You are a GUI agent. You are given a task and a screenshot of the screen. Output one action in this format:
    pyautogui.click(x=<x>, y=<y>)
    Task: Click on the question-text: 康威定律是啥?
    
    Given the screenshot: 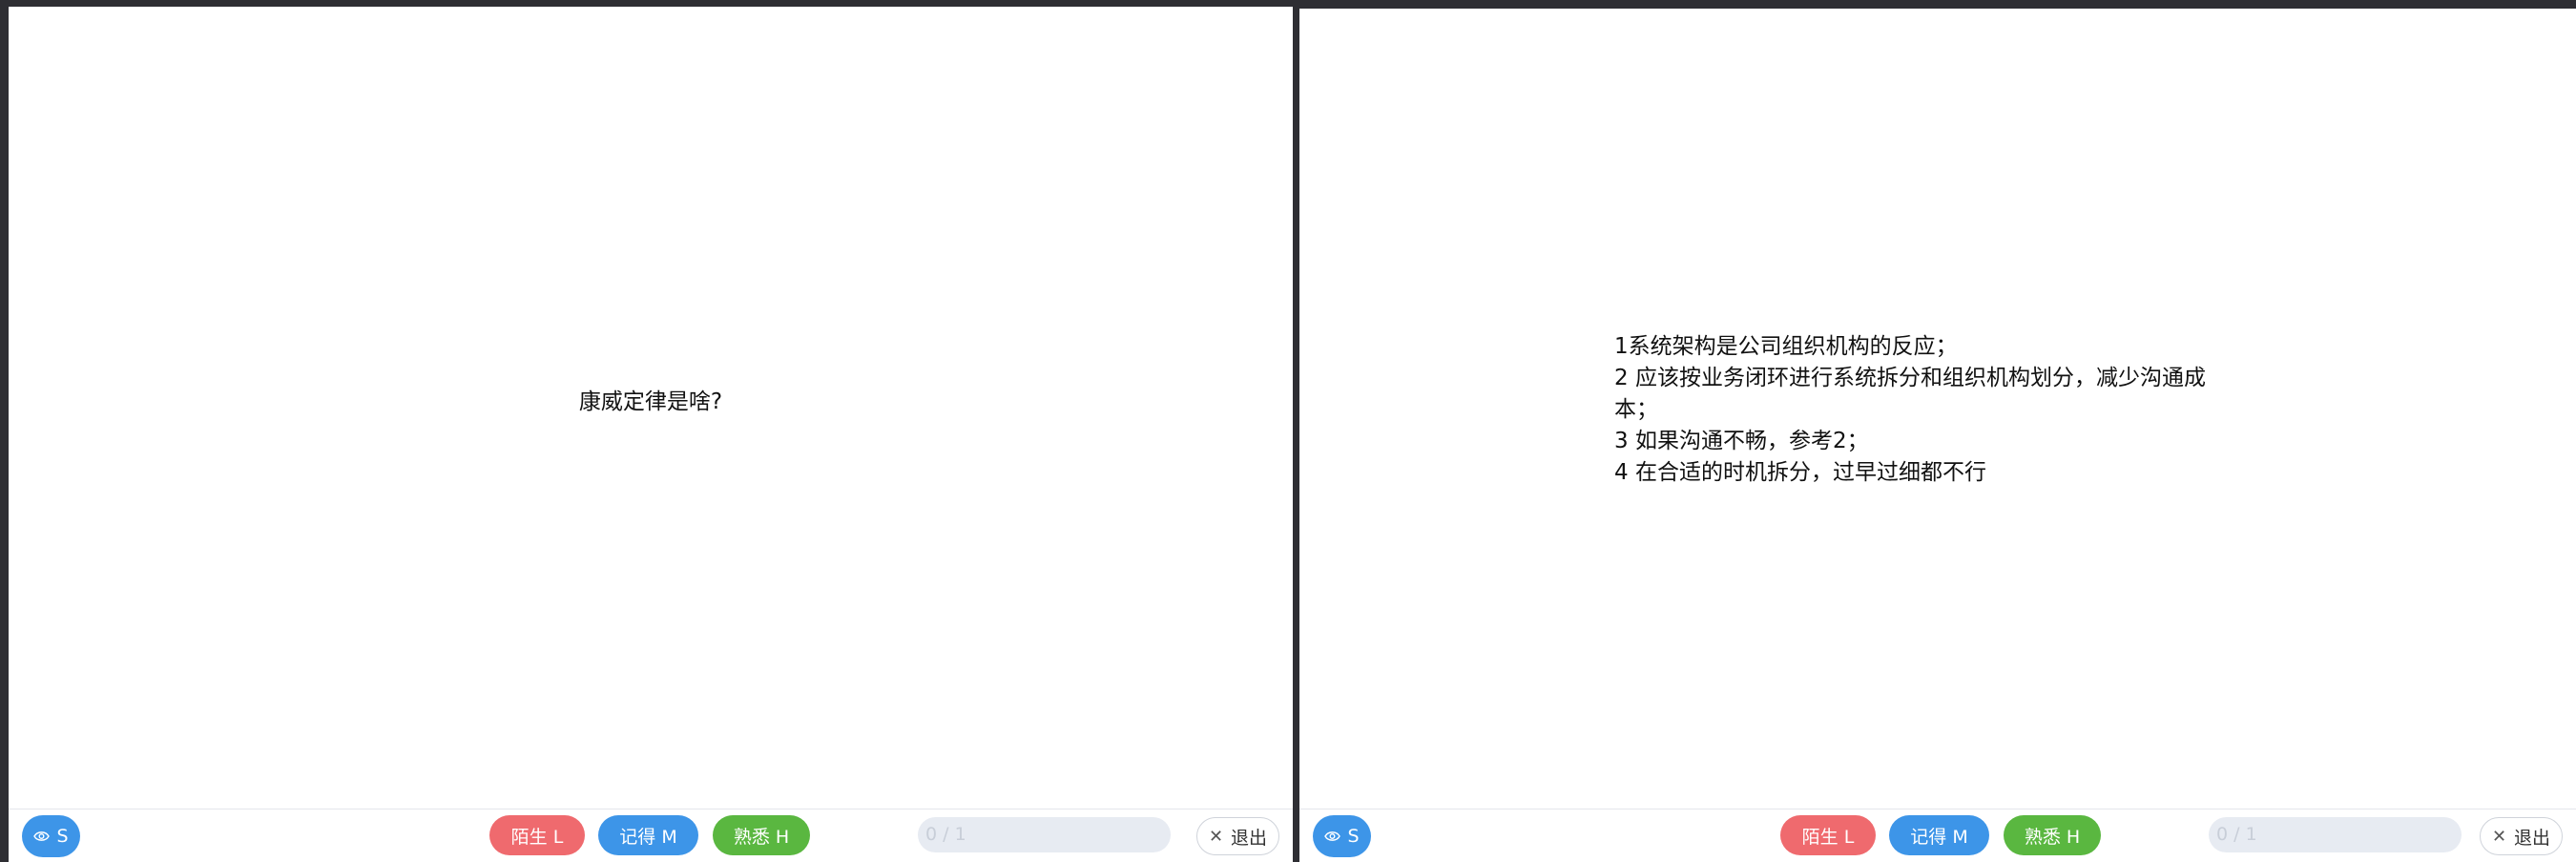 What is the action you would take?
    pyautogui.click(x=650, y=401)
    